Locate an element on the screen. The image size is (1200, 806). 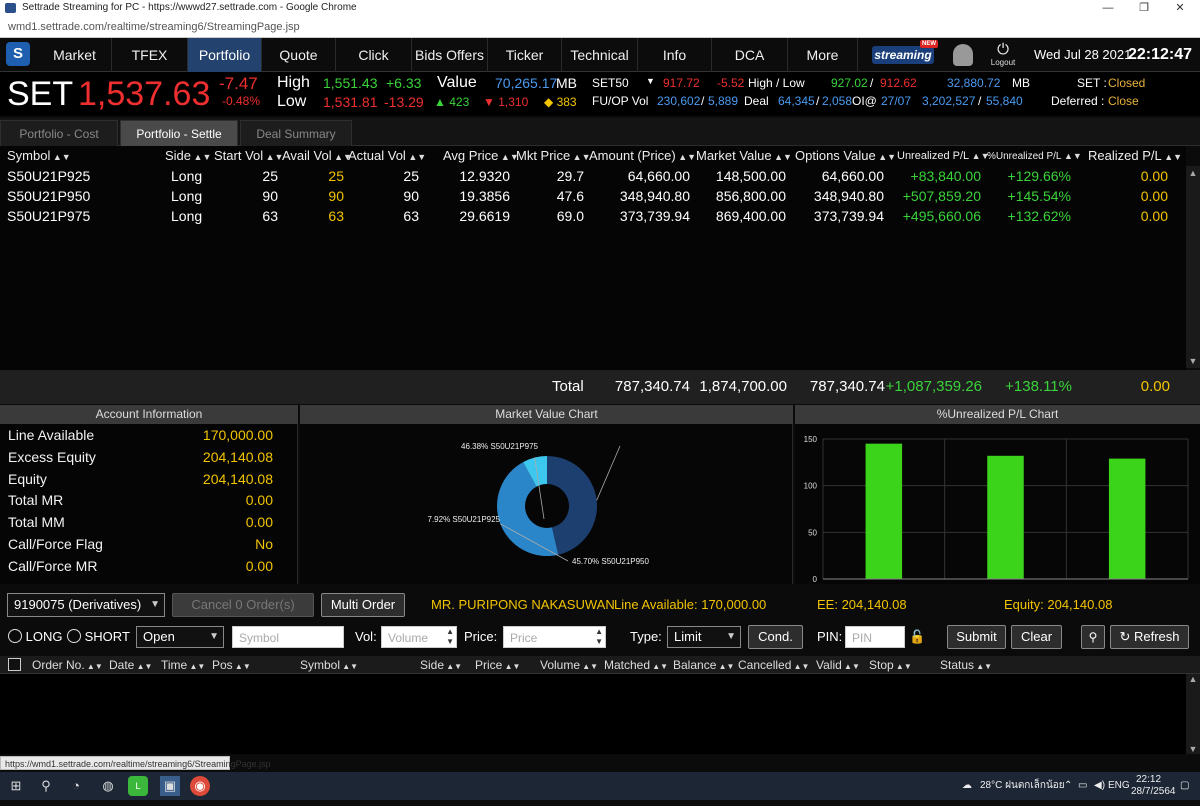
nav-item-ticker: Ticker is located at coordinates (525, 55).